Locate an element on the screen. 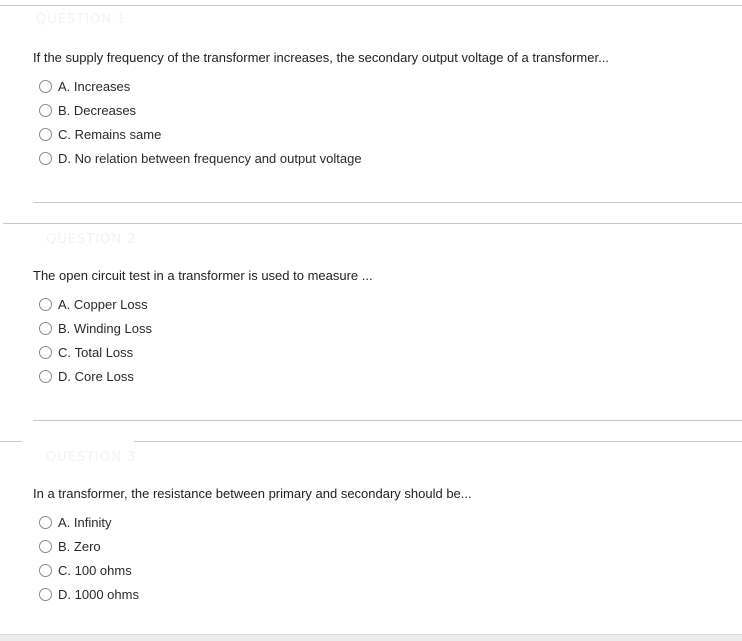 Image resolution: width=742 pixels, height=641 pixels. option-label: Remains same is located at coordinates (118, 134).